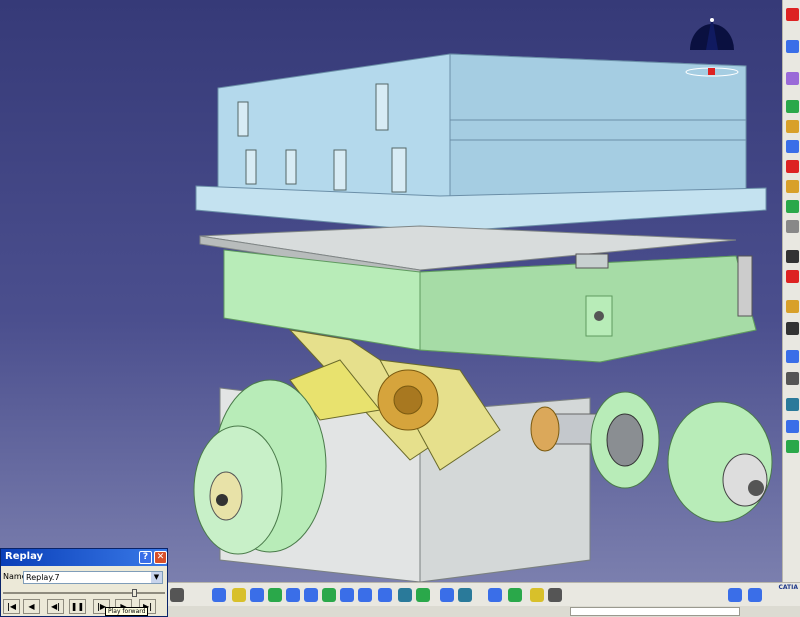 This screenshot has width=800, height=617. Describe the element at coordinates (134, 593) in the screenshot. I see `slider-thumb` at that location.